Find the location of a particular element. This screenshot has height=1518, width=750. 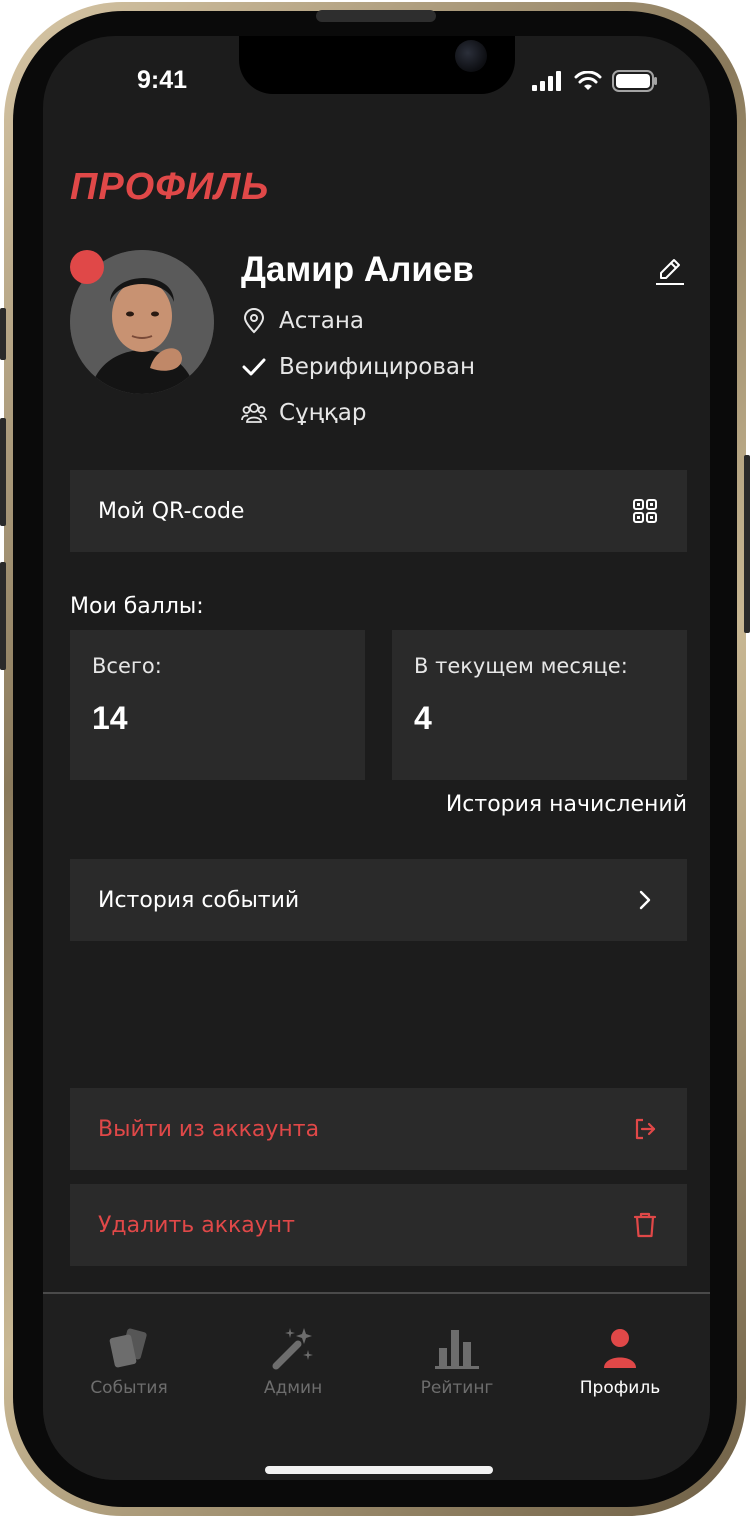

wifi-icon is located at coordinates (588, 80).